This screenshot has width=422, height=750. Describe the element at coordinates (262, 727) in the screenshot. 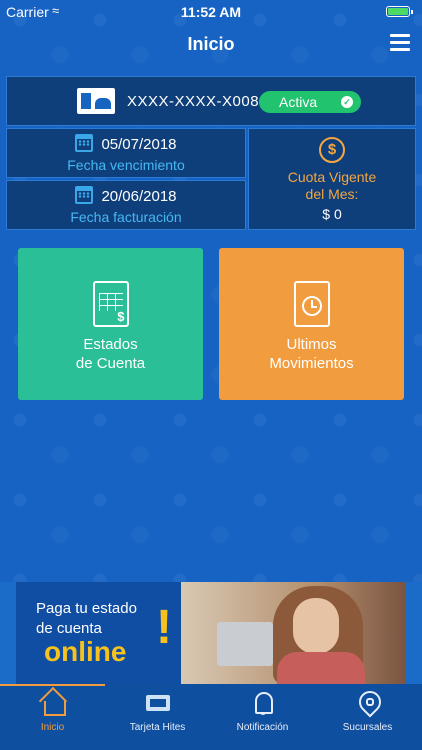

I see `tab-notificacion-label: Notificación` at that location.